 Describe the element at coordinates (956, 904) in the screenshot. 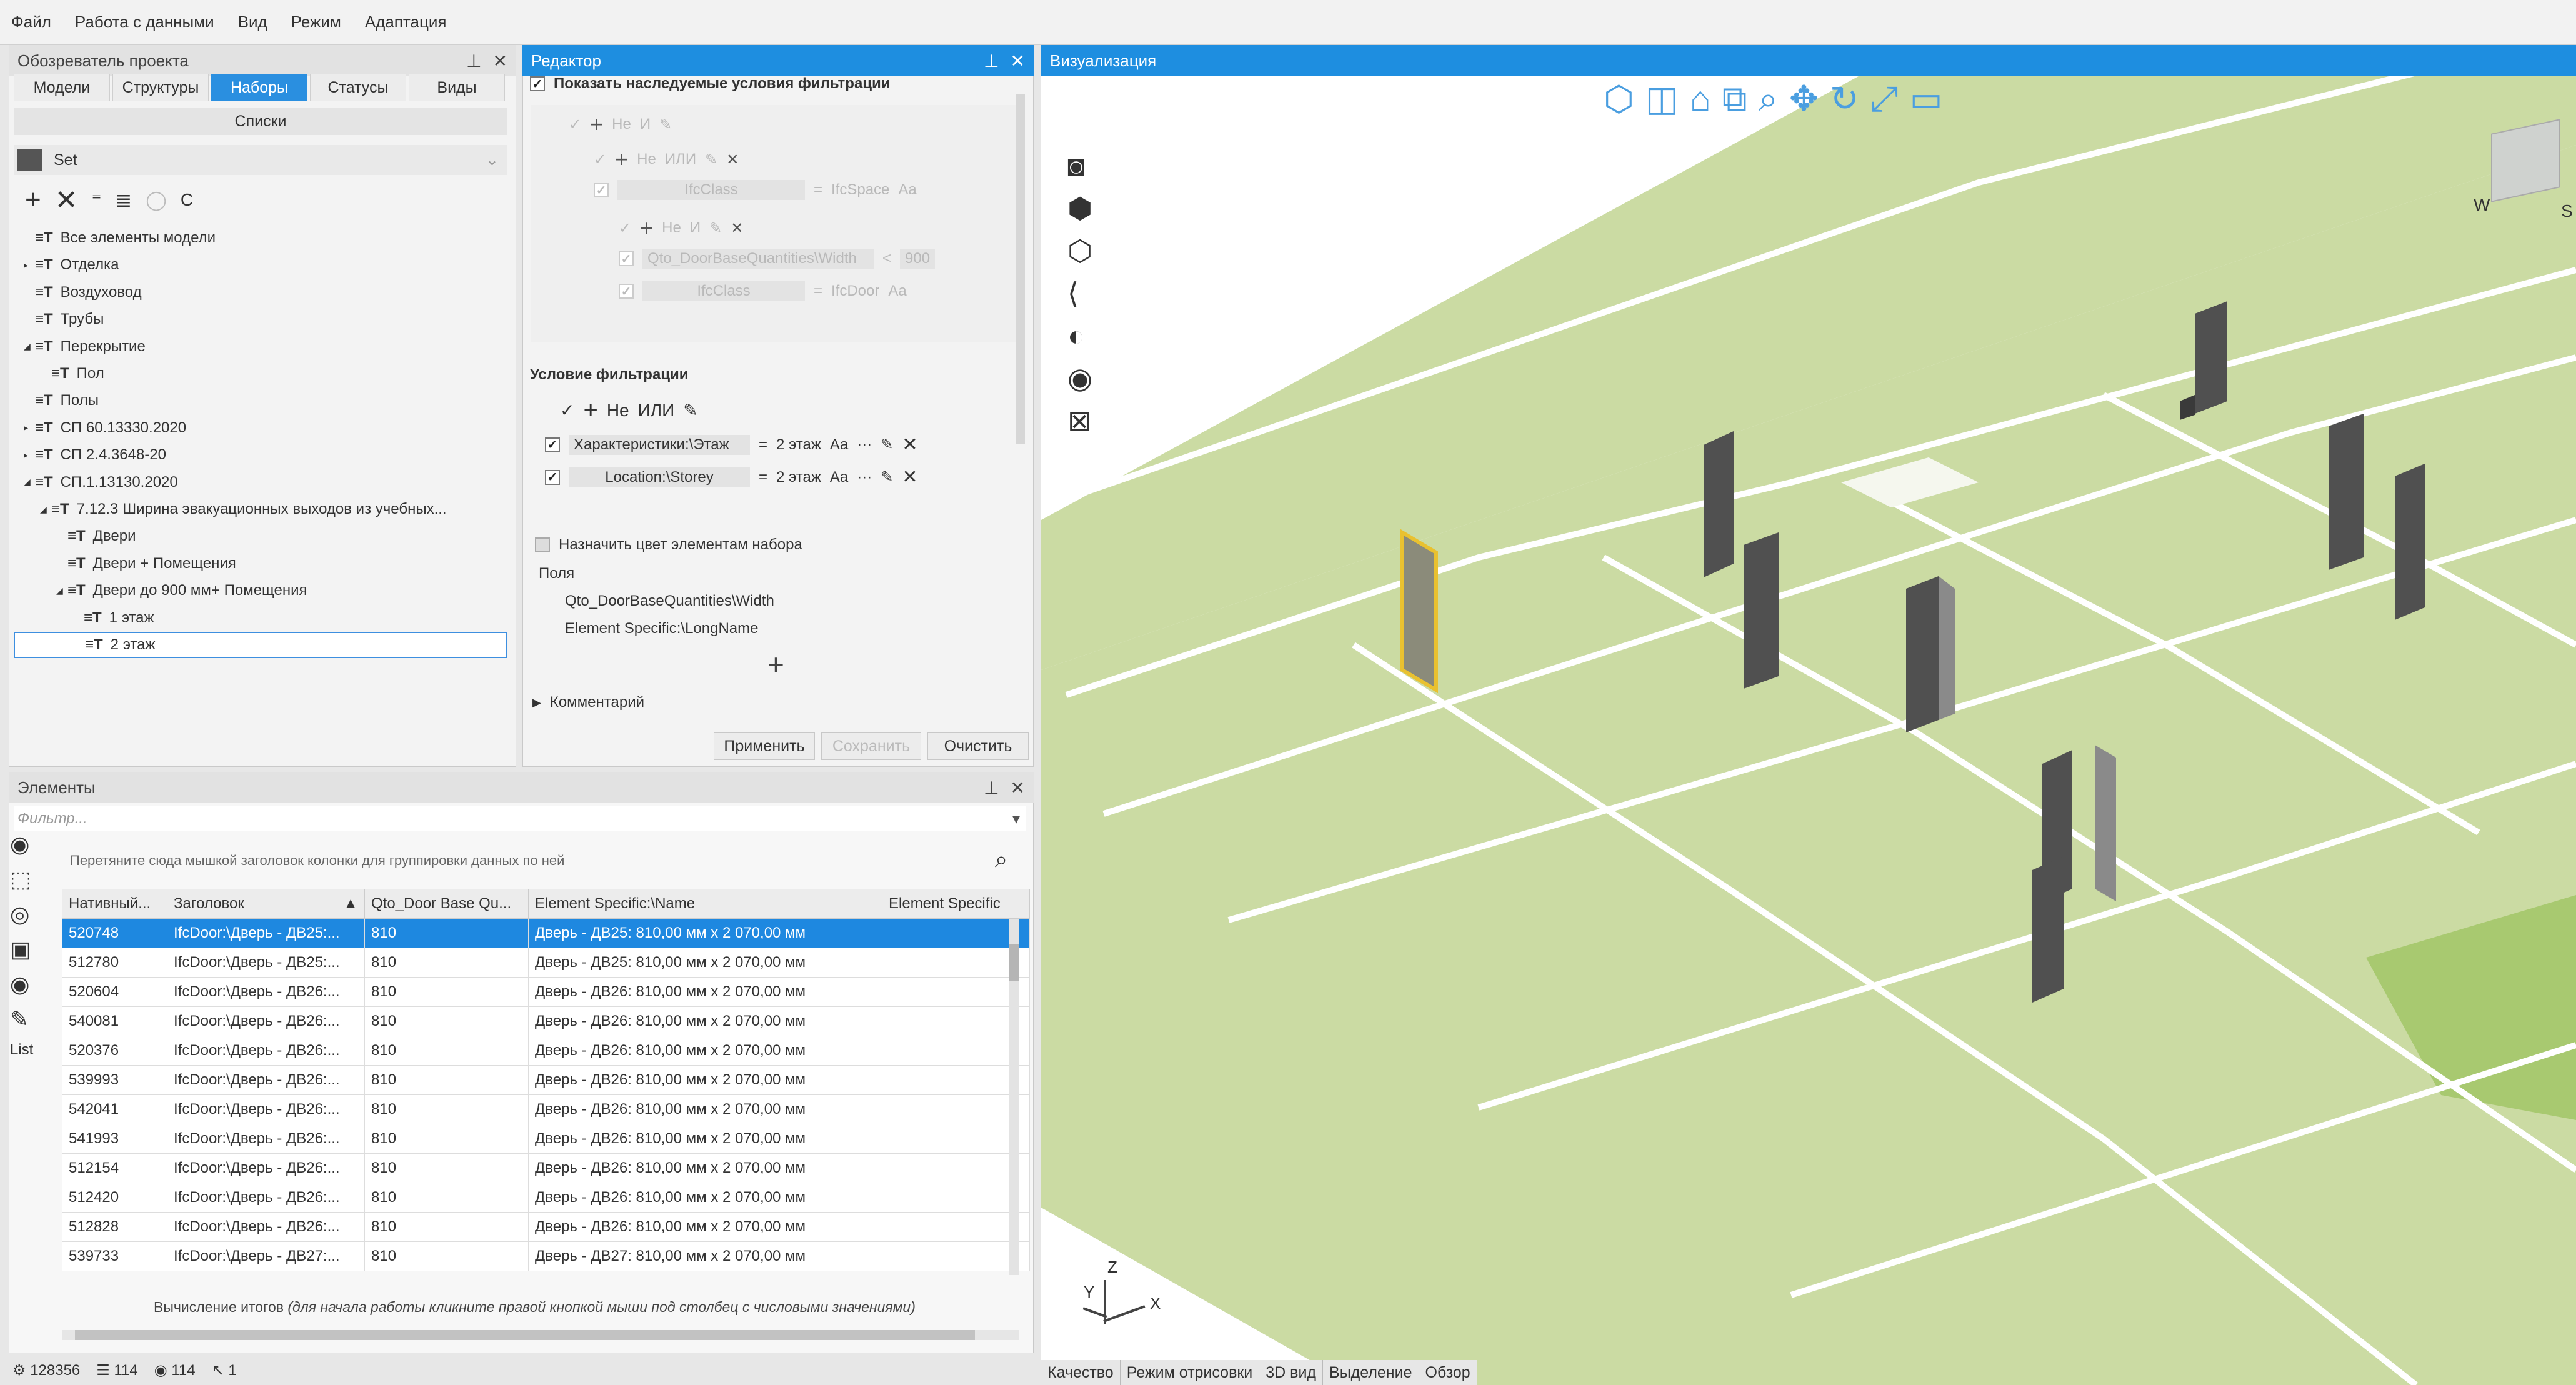

I see `column-element-specific: Element Specific` at that location.